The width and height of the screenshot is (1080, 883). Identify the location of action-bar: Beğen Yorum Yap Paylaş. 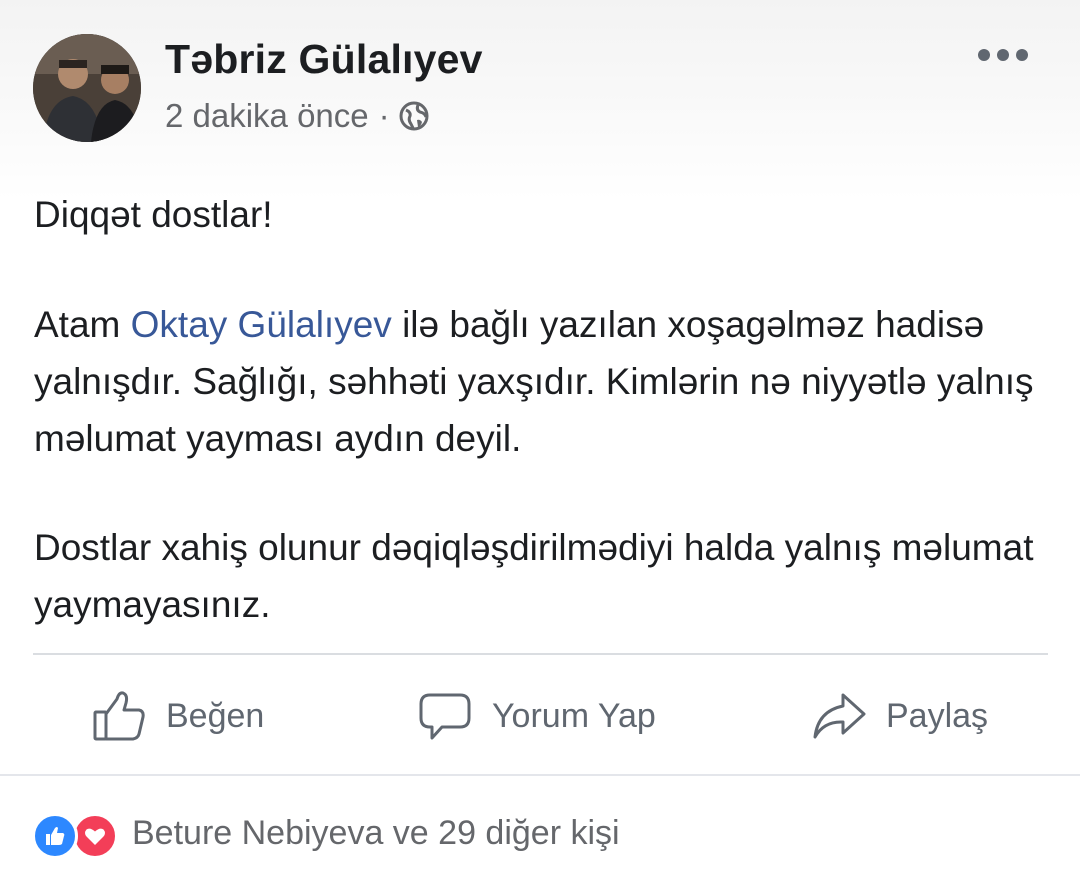
(540, 716).